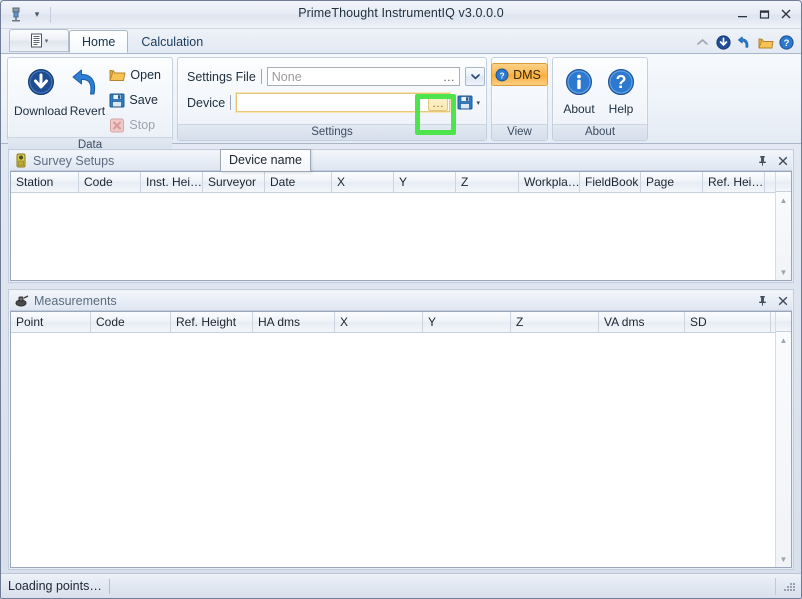  I want to click on revert-button-label: Revert, so click(87, 111).